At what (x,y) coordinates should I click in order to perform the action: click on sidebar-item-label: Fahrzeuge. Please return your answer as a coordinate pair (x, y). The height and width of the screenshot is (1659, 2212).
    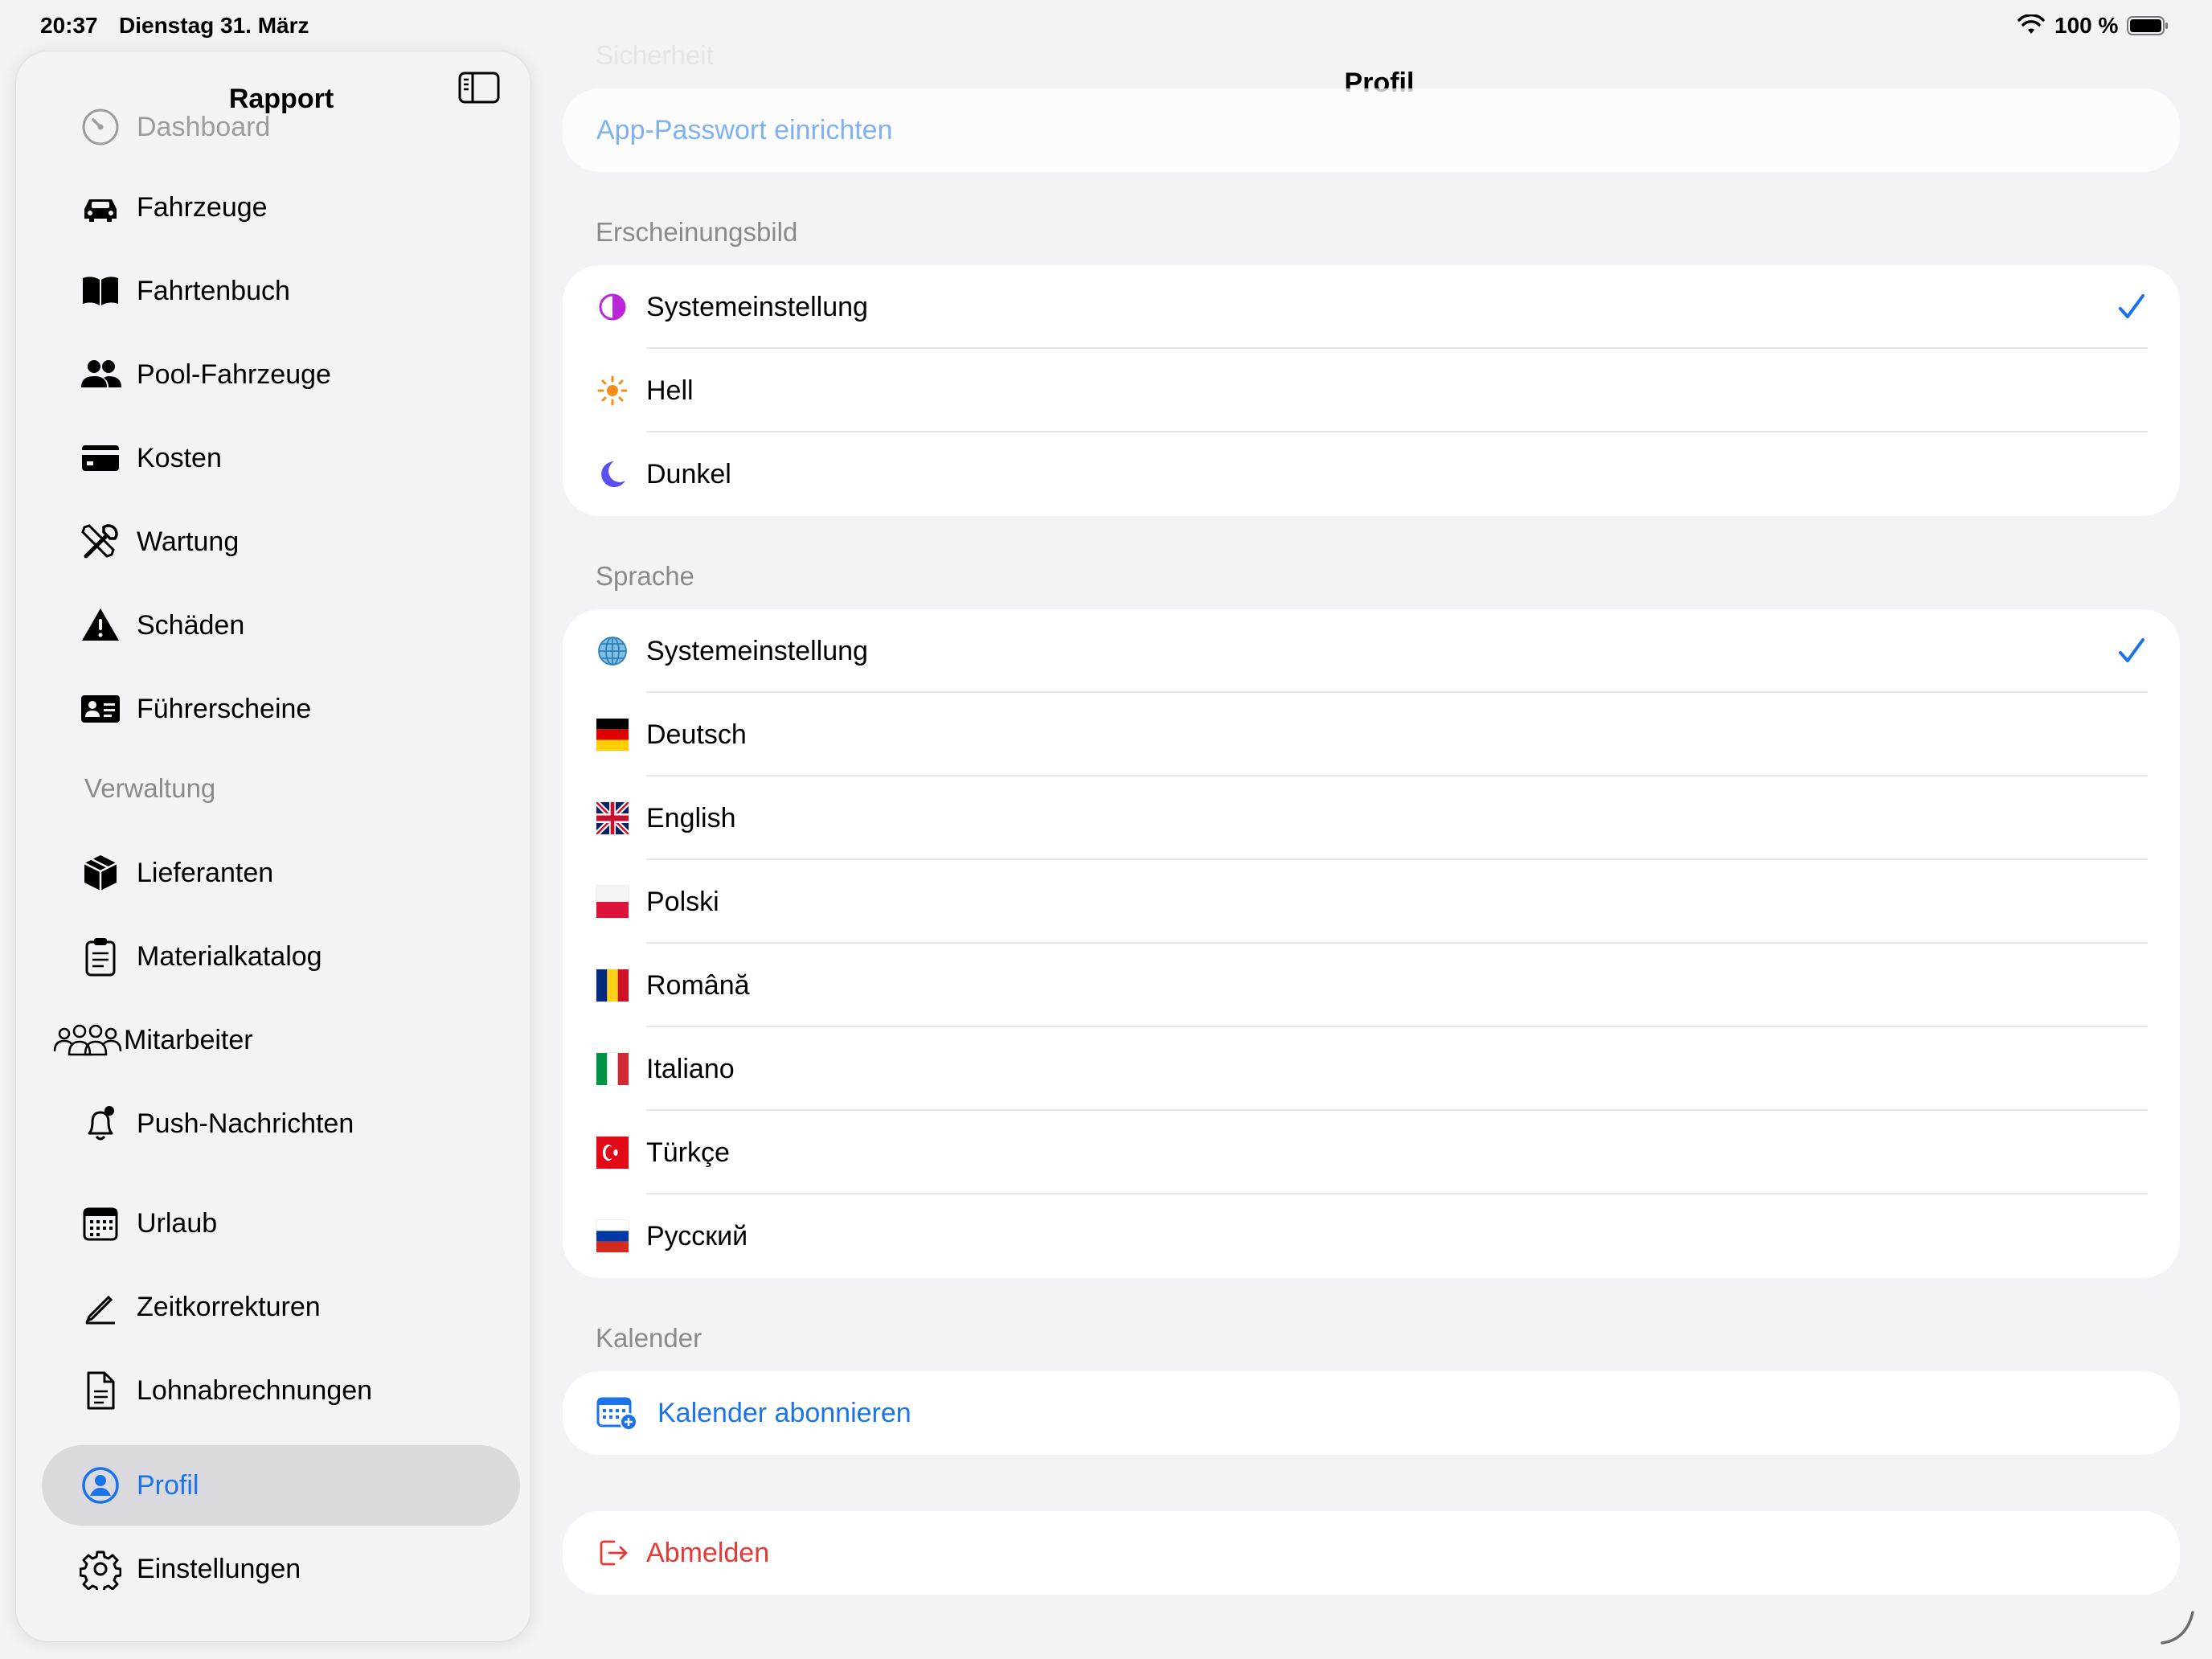
    Looking at the image, I should click on (202, 207).